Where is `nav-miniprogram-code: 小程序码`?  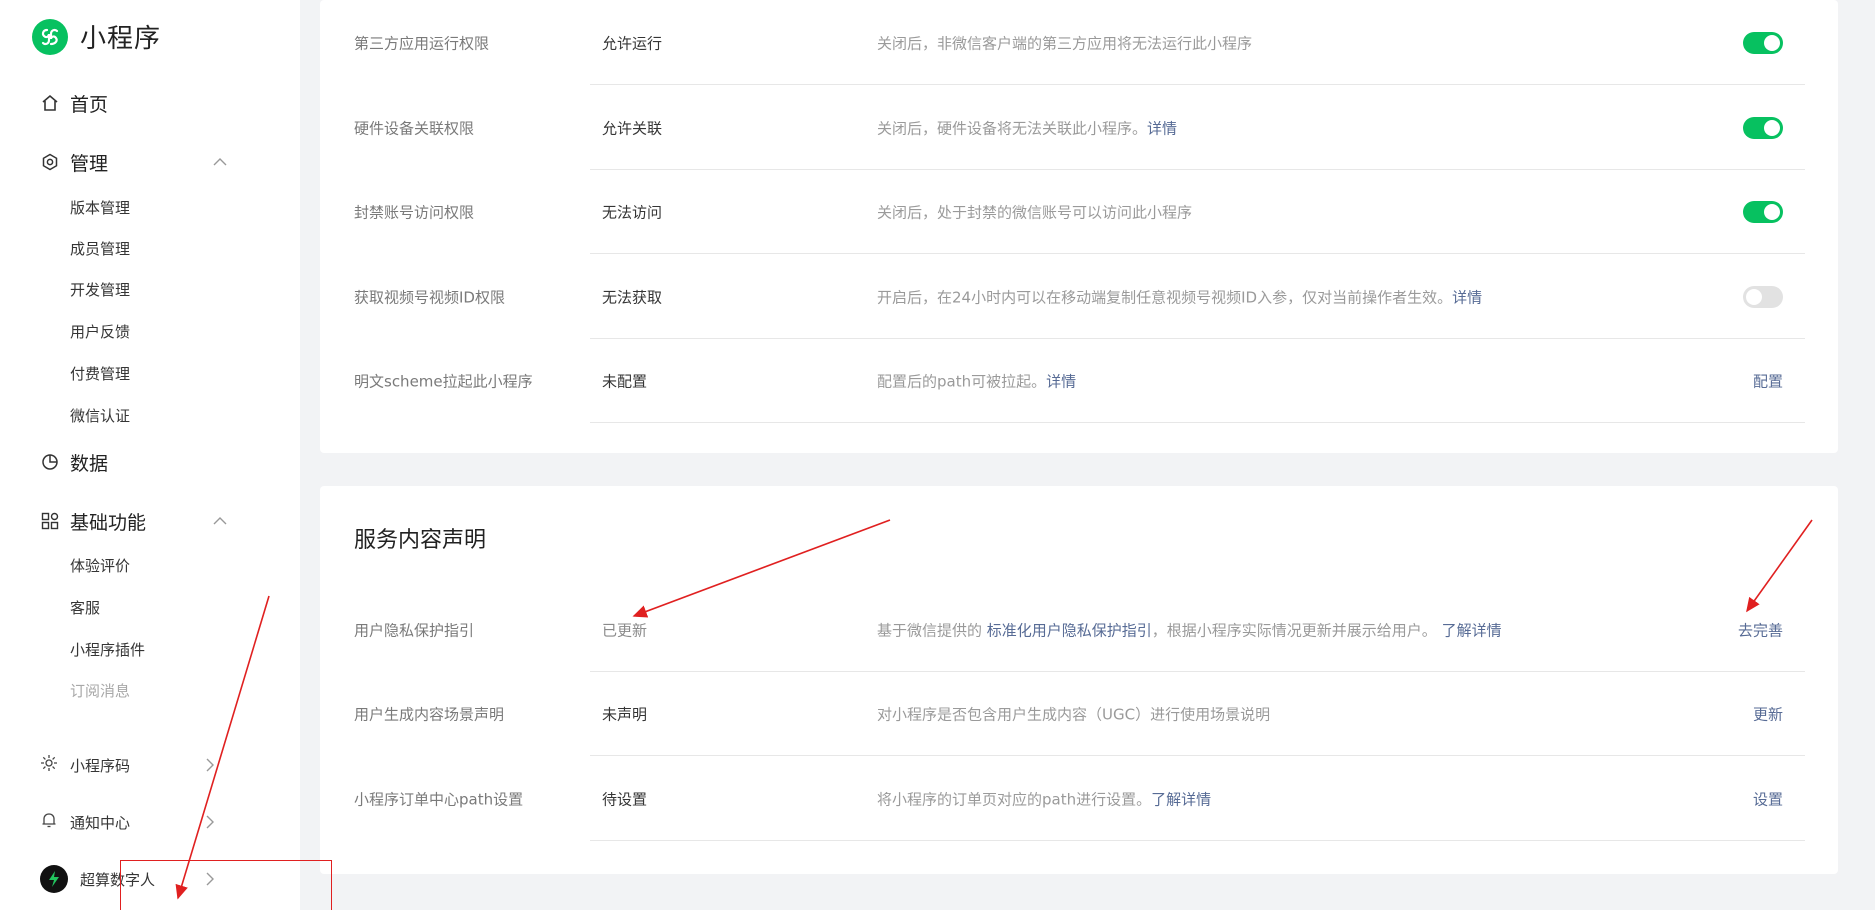 nav-miniprogram-code: 小程序码 is located at coordinates (130, 765).